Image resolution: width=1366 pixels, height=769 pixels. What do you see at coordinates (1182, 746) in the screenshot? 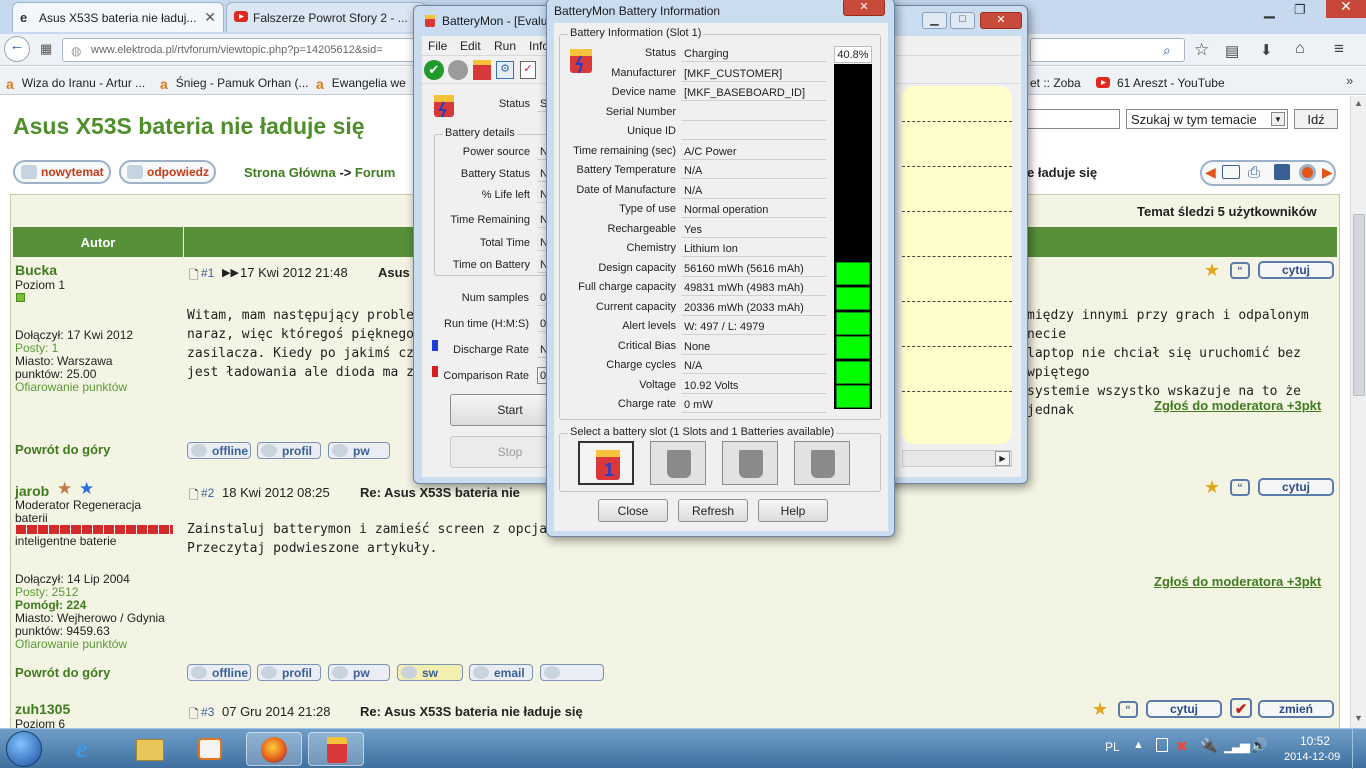
I see `tray-warning-icon: ✖` at bounding box center [1182, 746].